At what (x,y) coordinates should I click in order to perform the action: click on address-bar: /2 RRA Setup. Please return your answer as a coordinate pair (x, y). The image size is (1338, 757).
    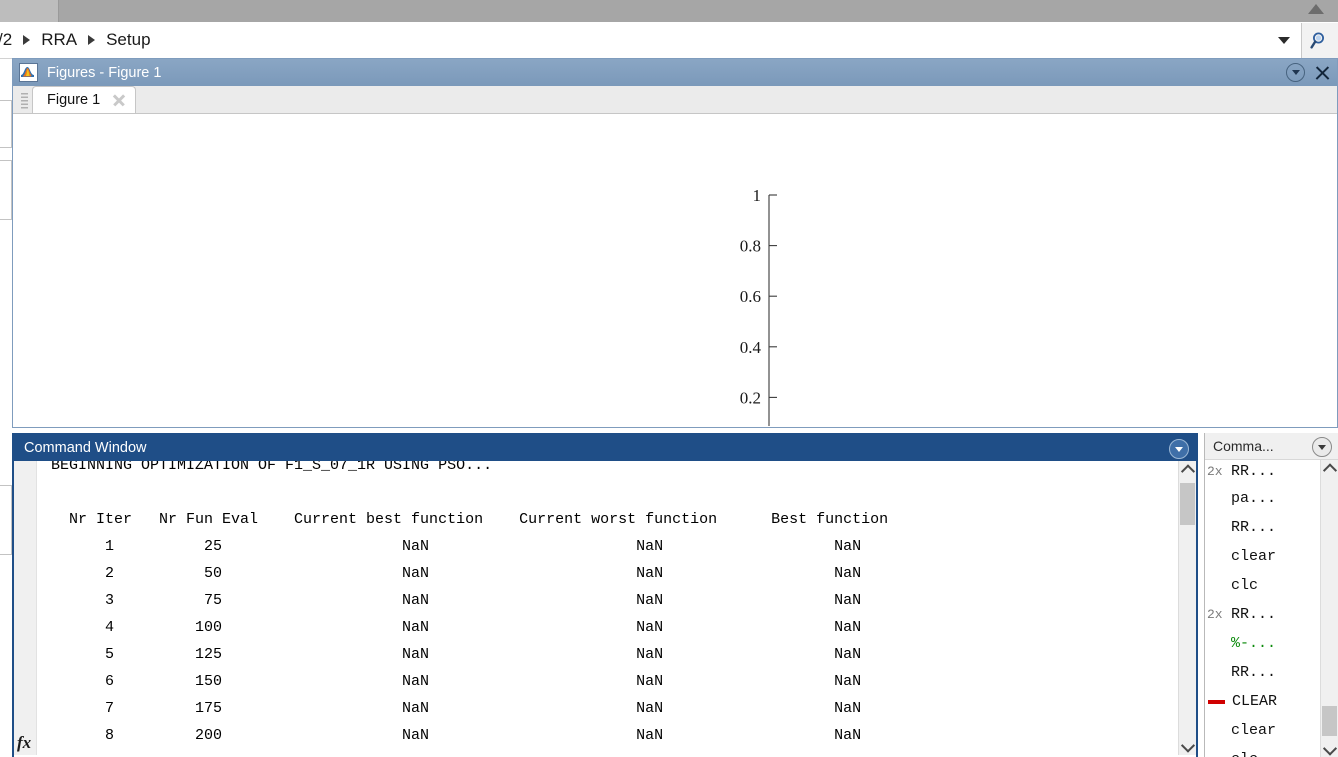
    Looking at the image, I should click on (669, 40).